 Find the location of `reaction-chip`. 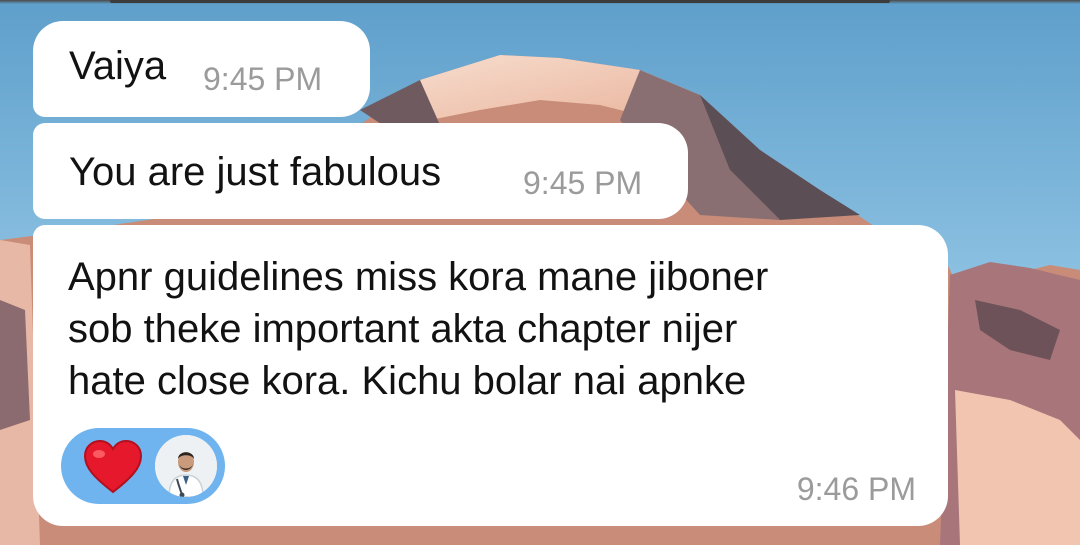

reaction-chip is located at coordinates (143, 466).